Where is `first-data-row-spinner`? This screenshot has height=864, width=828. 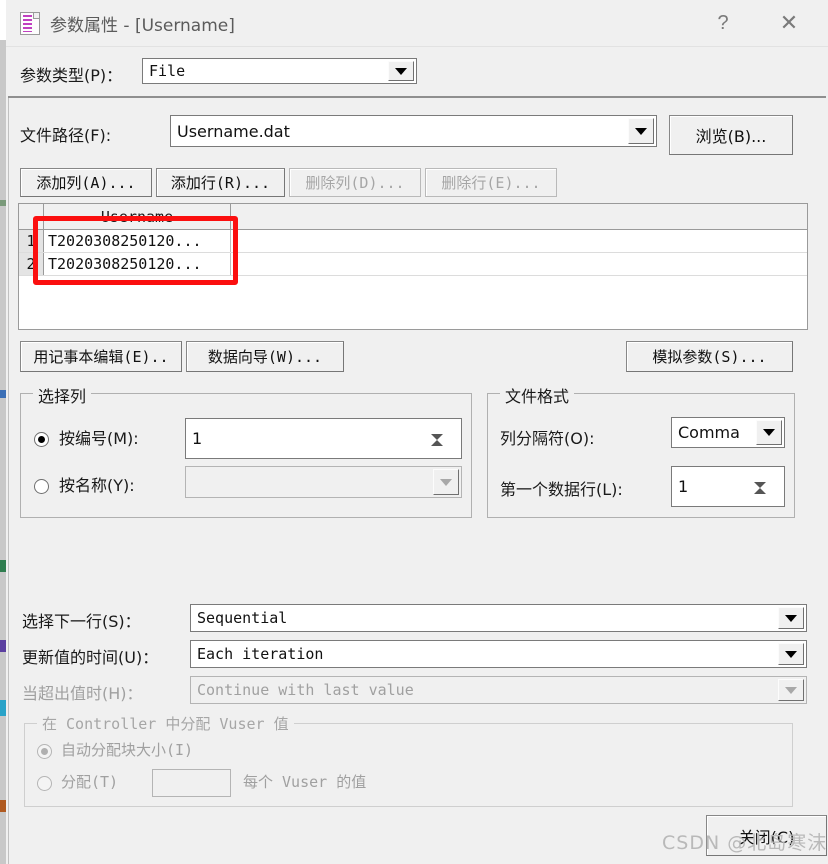 first-data-row-spinner is located at coordinates (768, 488).